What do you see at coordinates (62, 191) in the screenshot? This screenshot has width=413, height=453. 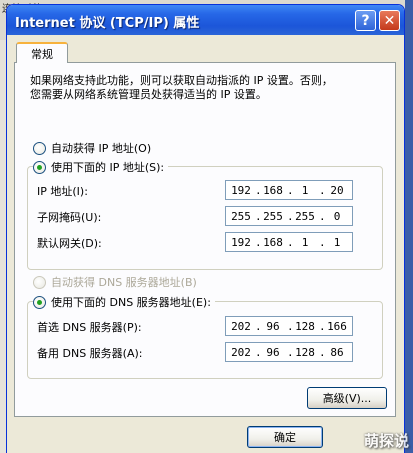 I see `ip-address-label: IP 地址(I):` at bounding box center [62, 191].